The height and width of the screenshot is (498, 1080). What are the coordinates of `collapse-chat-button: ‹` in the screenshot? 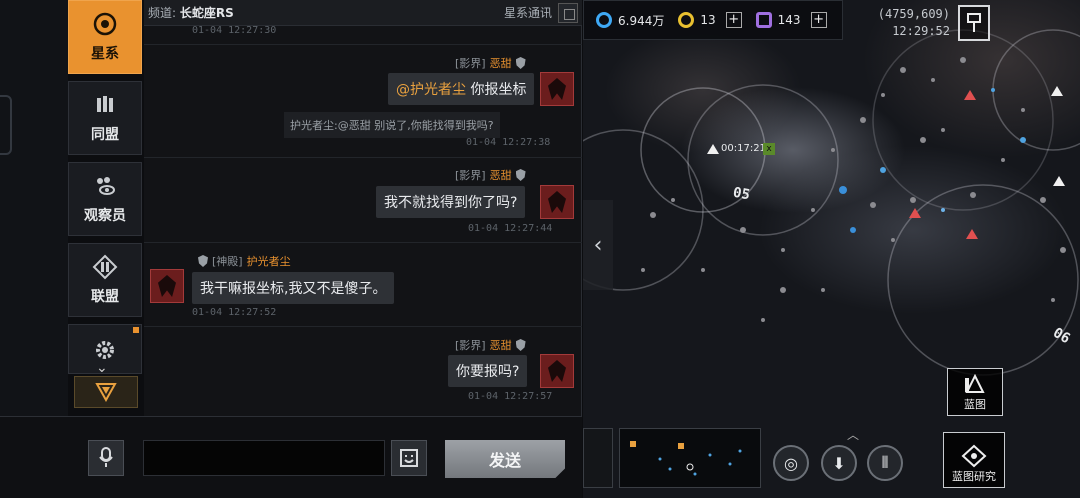 It's located at (598, 245).